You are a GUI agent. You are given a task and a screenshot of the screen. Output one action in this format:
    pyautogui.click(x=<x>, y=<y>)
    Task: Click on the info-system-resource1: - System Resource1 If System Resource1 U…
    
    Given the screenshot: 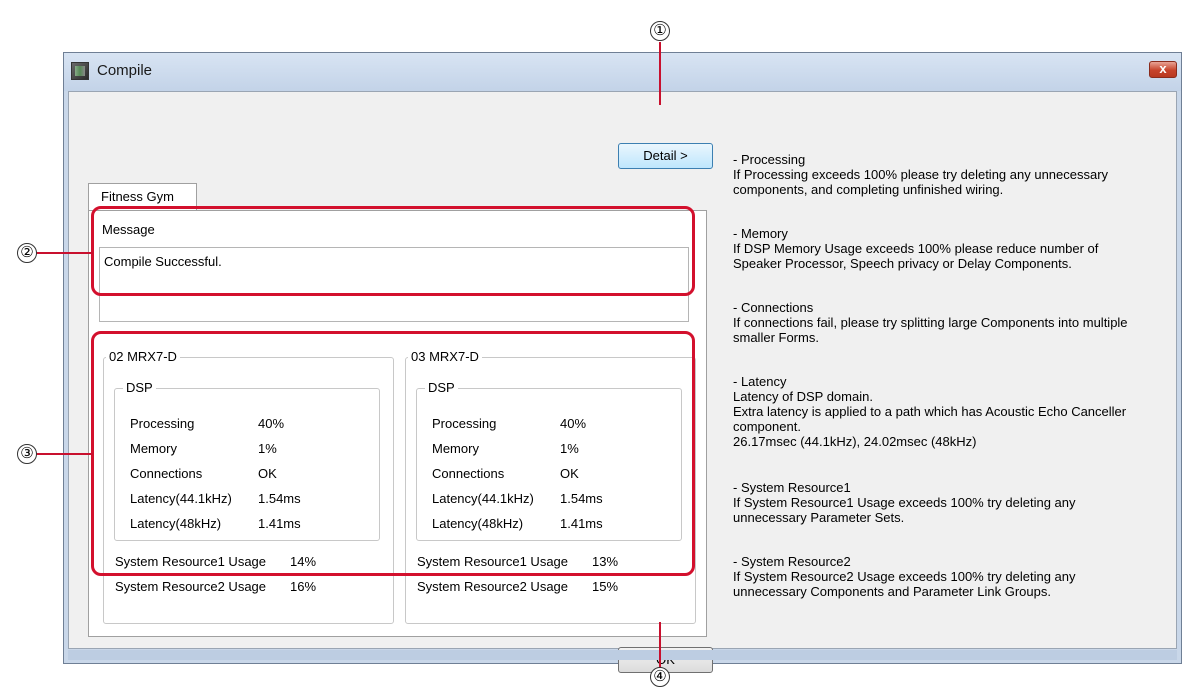 What is the action you would take?
    pyautogui.click(x=904, y=502)
    